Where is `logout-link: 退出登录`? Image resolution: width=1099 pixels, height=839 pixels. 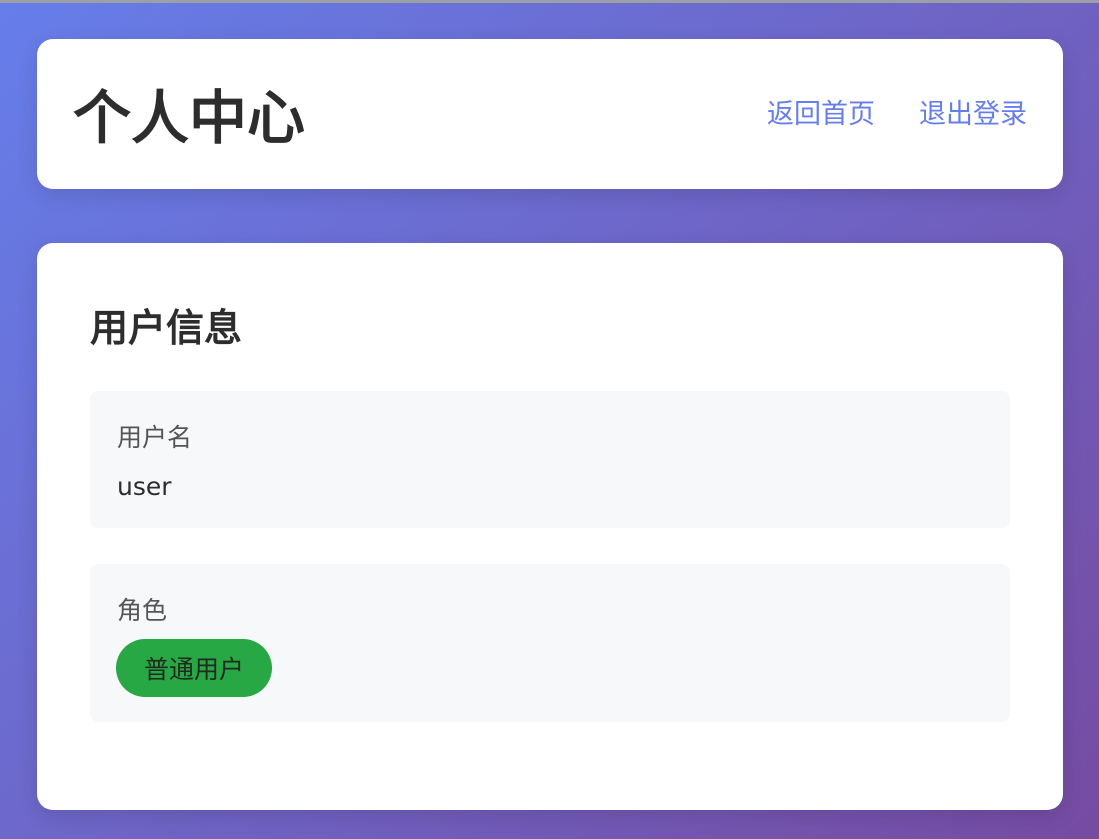 logout-link: 退出登录 is located at coordinates (973, 115).